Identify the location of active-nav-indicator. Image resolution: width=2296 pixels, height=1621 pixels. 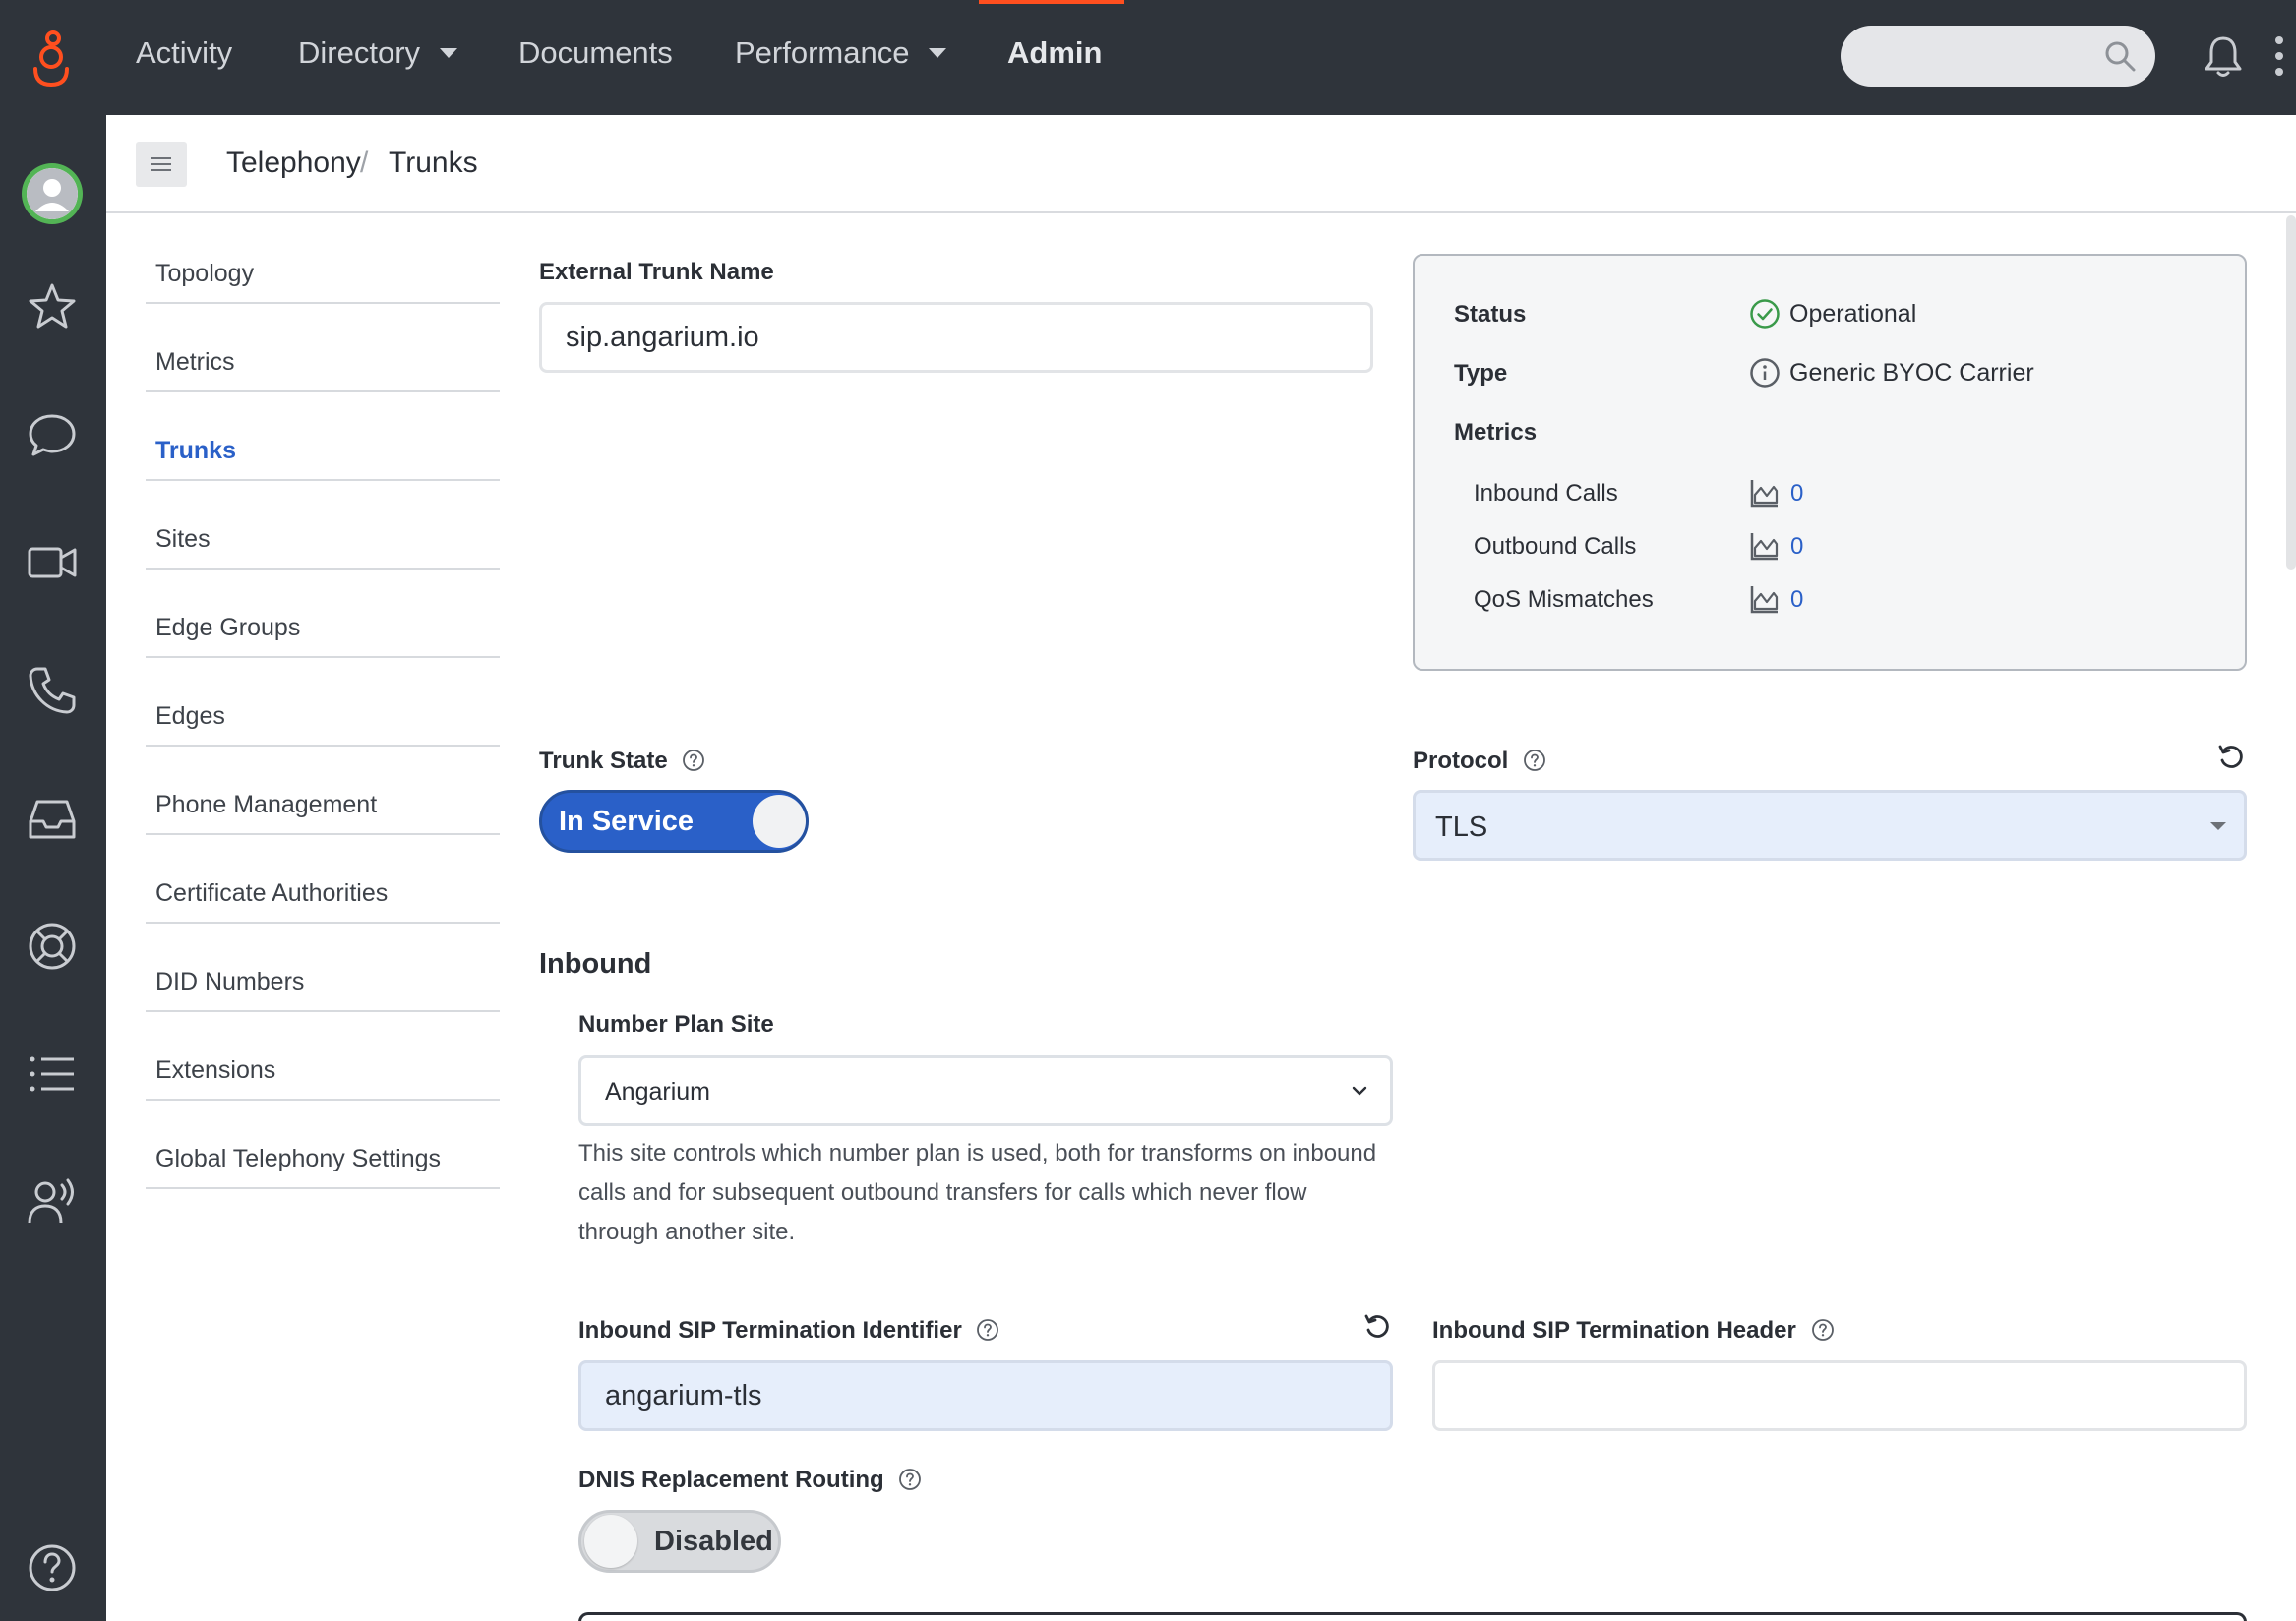
(1051, 2).